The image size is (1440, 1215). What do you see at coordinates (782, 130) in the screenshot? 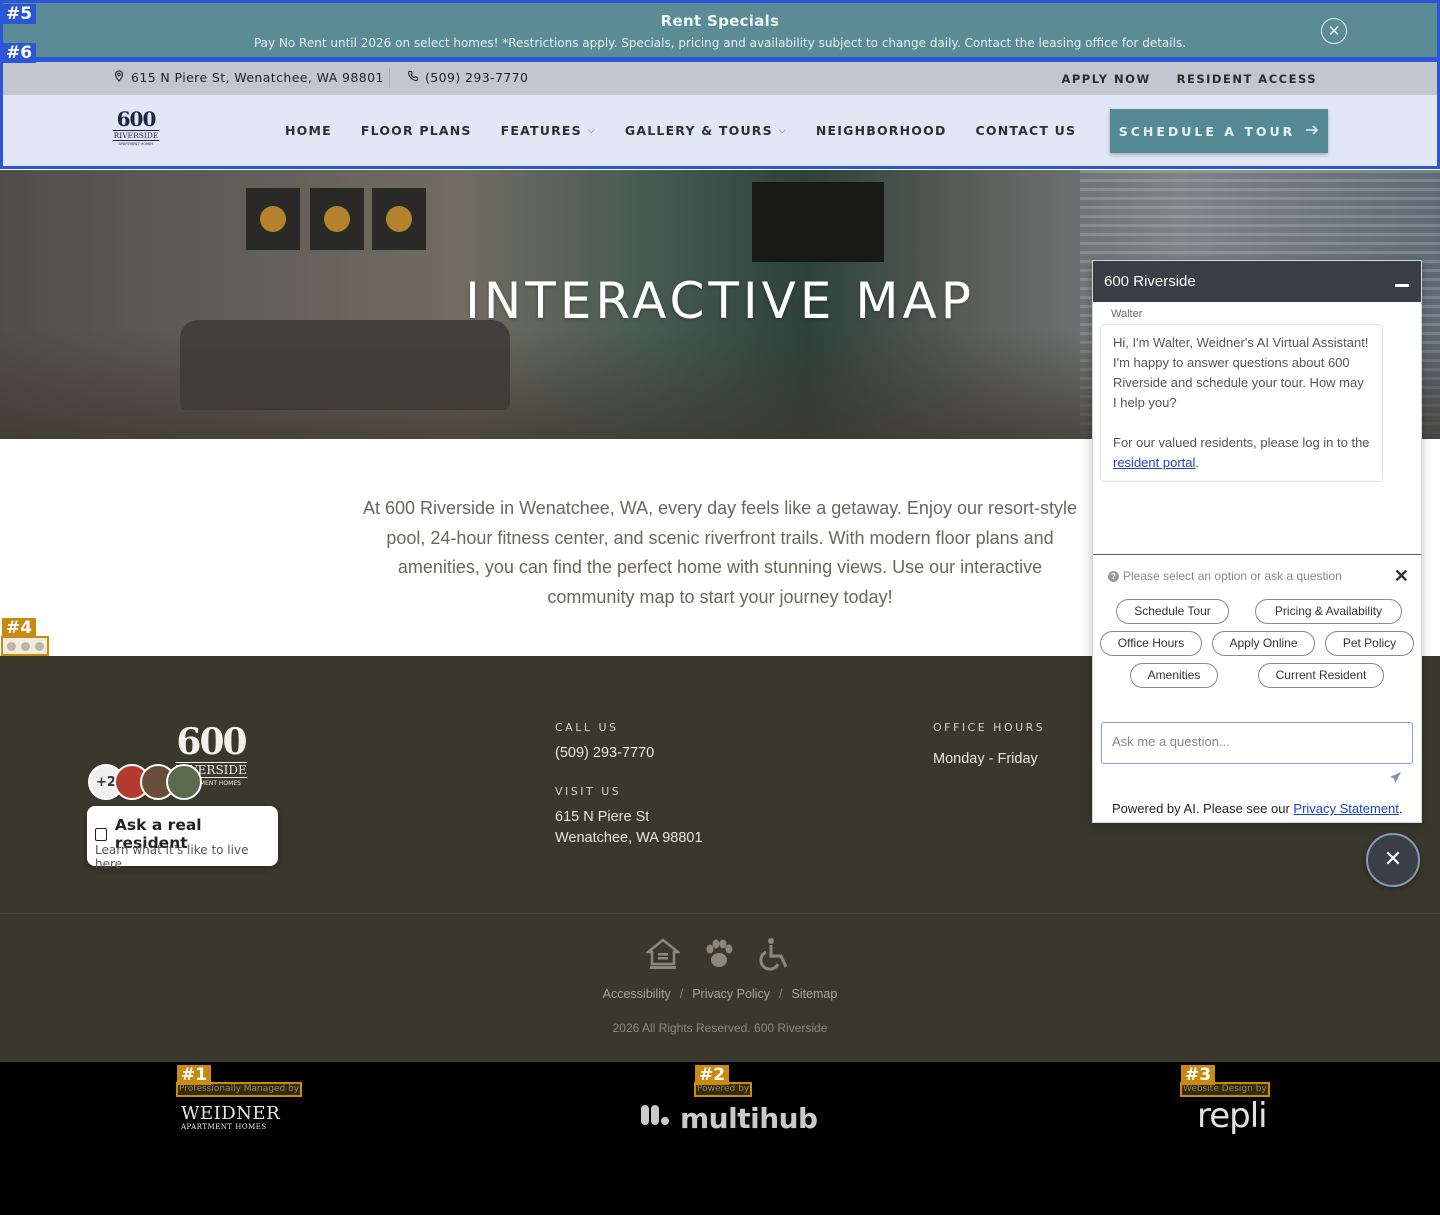
I see `chevron-down-icon: ⌵` at bounding box center [782, 130].